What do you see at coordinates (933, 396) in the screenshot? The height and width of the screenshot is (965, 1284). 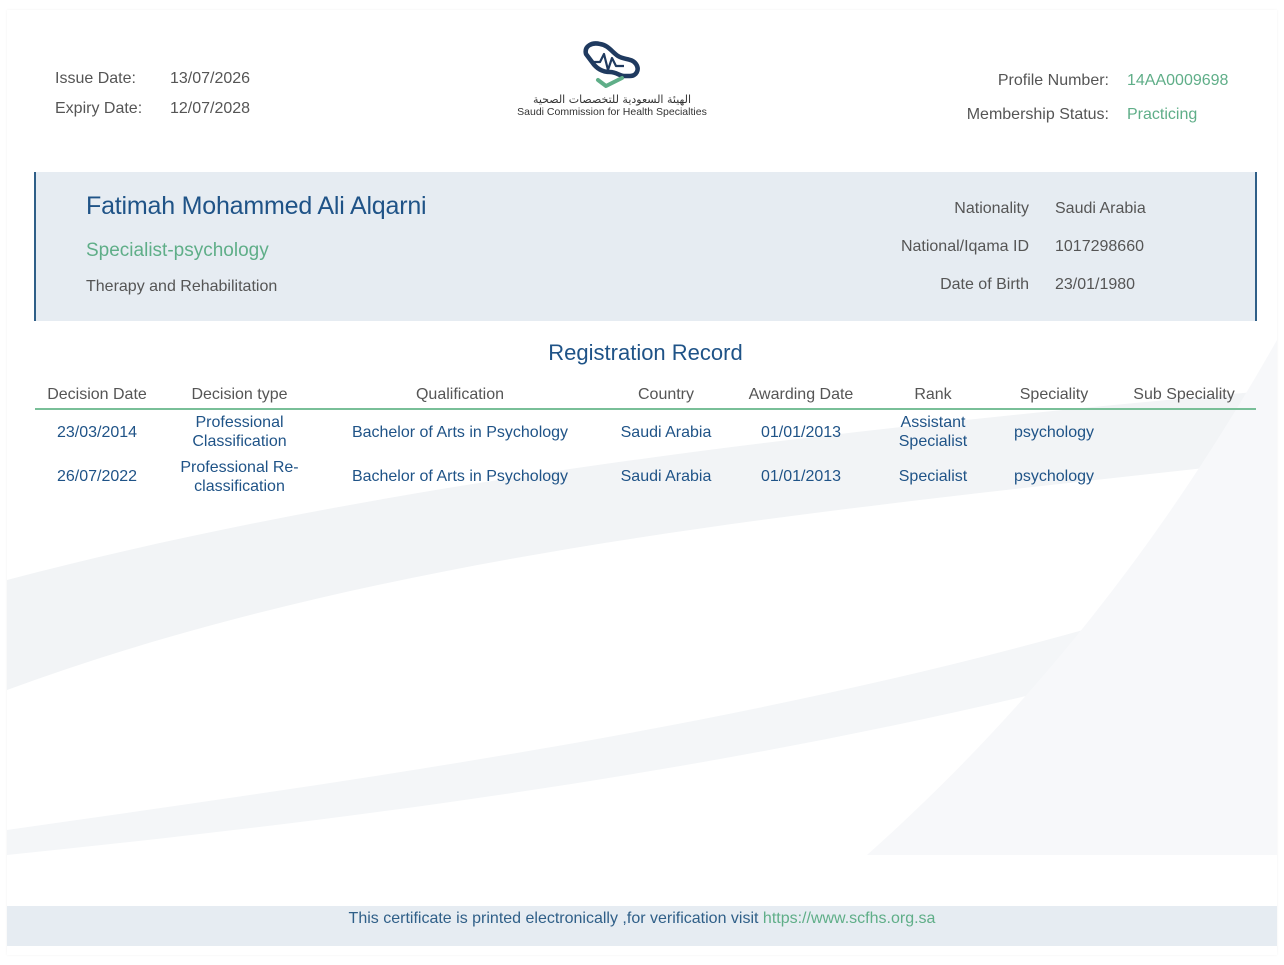 I see `column-header: Rank` at bounding box center [933, 396].